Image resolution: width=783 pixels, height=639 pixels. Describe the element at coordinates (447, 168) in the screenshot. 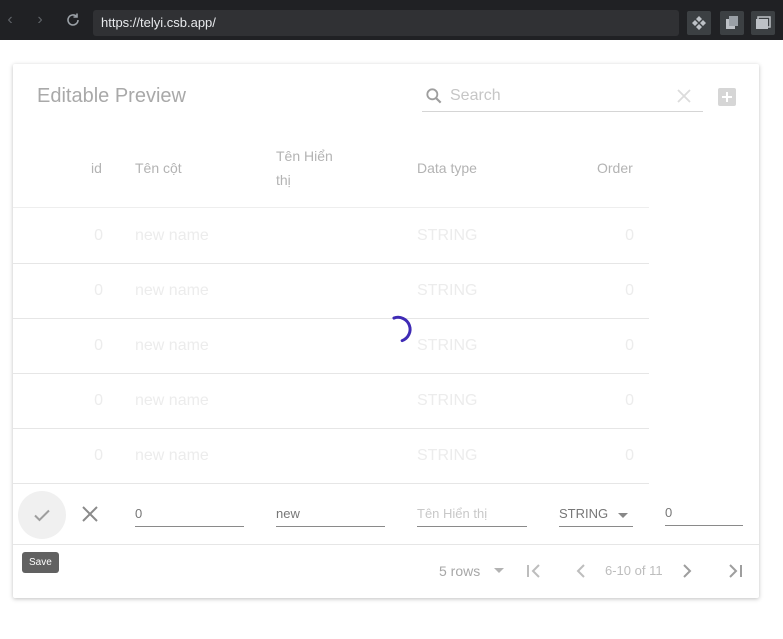

I see `header-data-type: Data type` at that location.